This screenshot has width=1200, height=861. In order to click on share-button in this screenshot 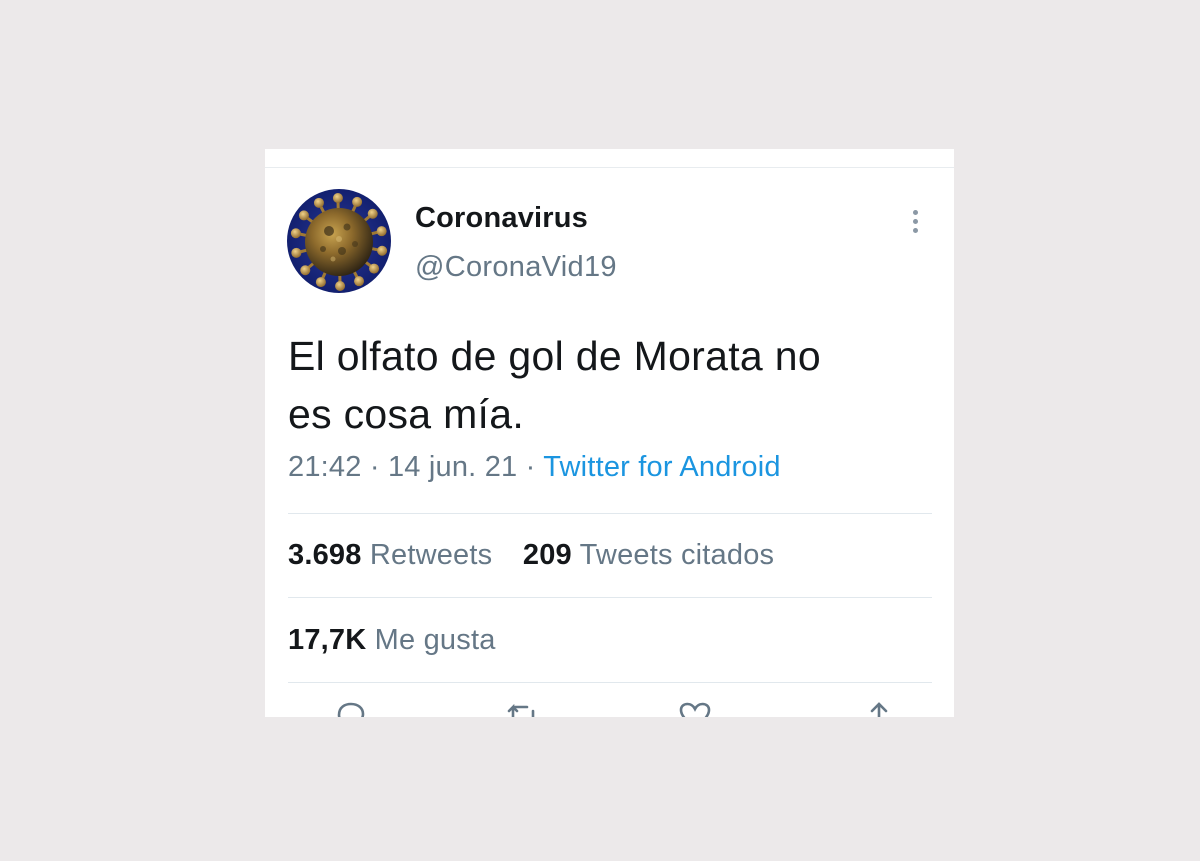, I will do `click(879, 709)`.